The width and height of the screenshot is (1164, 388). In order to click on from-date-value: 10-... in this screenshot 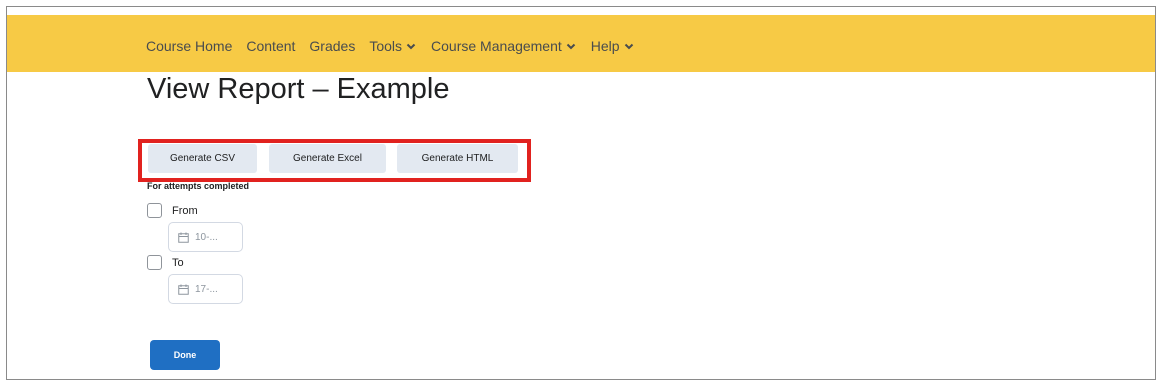, I will do `click(206, 237)`.